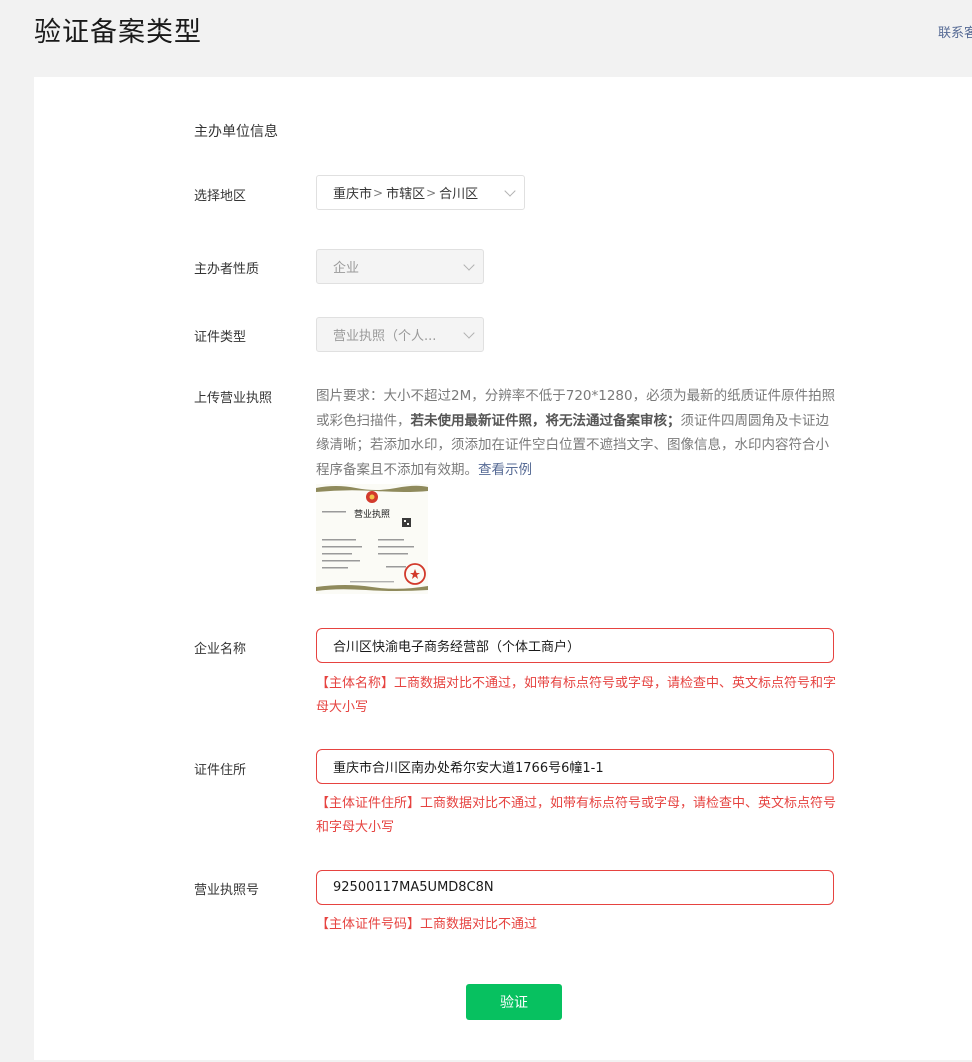 Image resolution: width=972 pixels, height=1062 pixels. Describe the element at coordinates (406, 194) in the screenshot. I see `region-city: 市辖区` at that location.